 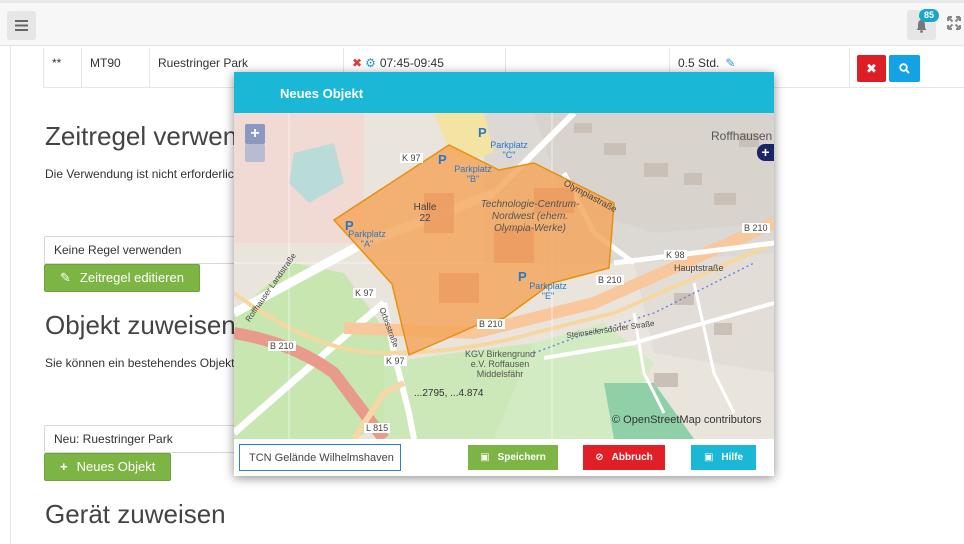 What do you see at coordinates (449, 393) in the screenshot?
I see `coordinates-readout: ...2795, ...4.874` at bounding box center [449, 393].